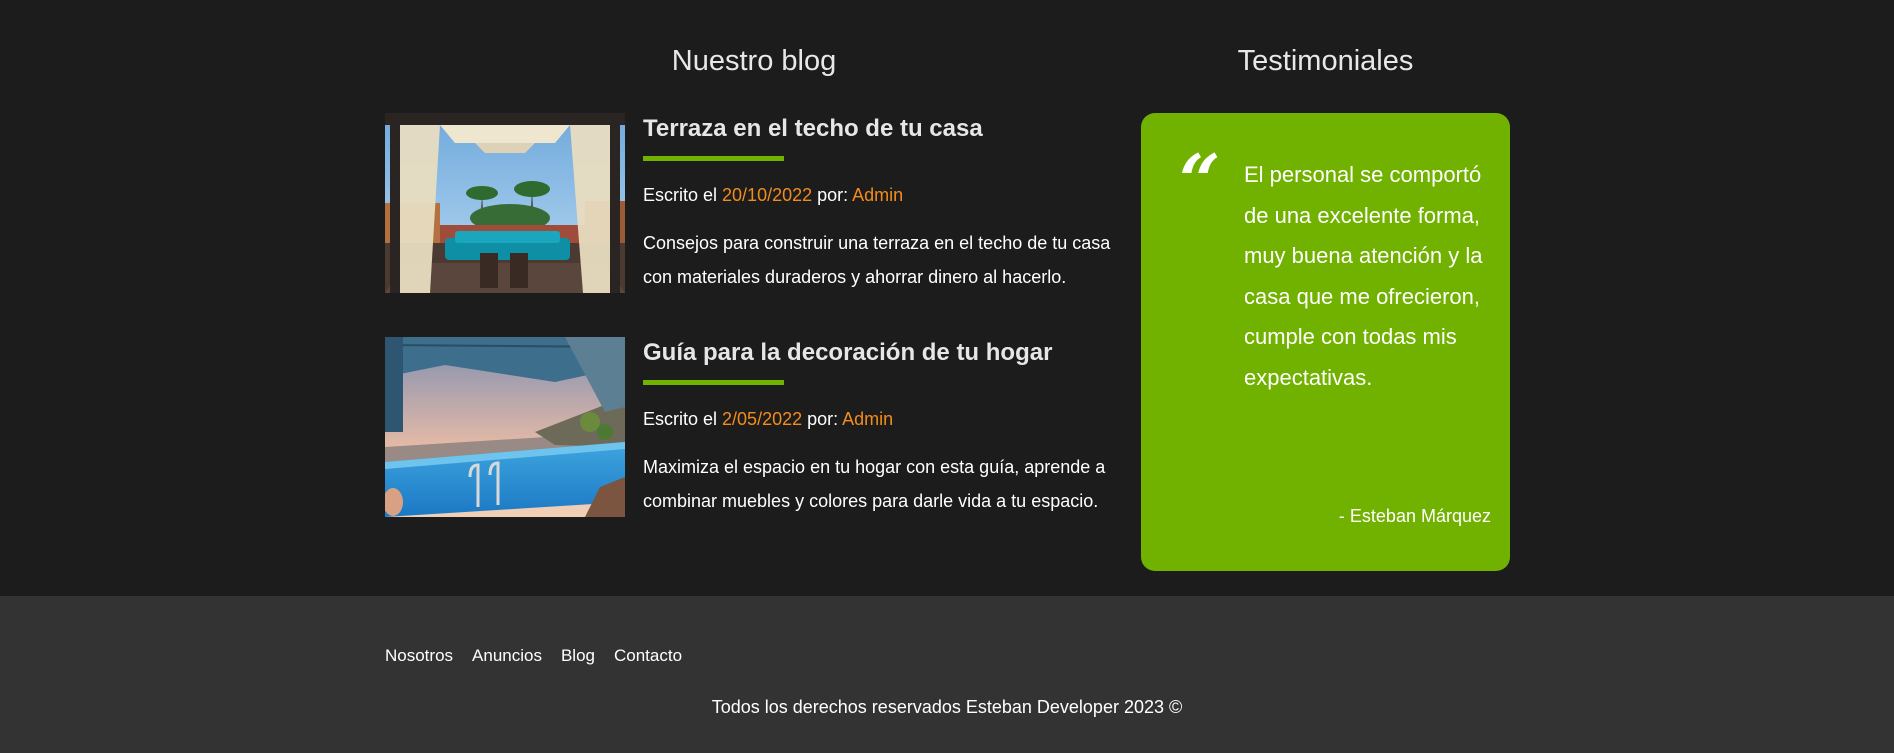 This screenshot has width=1894, height=753. I want to click on footer-link-nosotros: Nosotros, so click(419, 656).